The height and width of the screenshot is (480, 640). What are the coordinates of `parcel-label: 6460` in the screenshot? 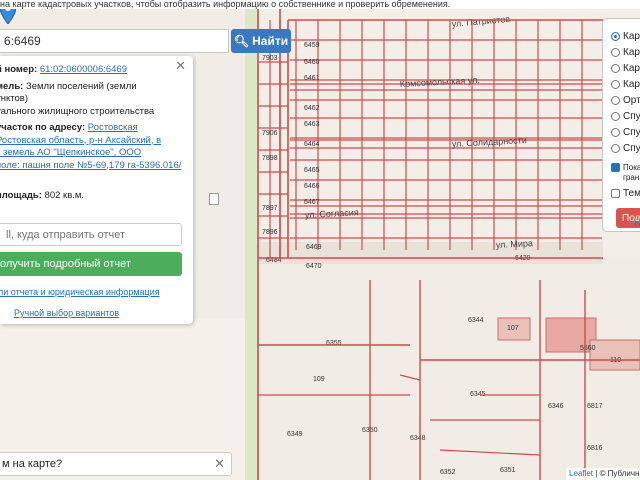 It's located at (312, 62).